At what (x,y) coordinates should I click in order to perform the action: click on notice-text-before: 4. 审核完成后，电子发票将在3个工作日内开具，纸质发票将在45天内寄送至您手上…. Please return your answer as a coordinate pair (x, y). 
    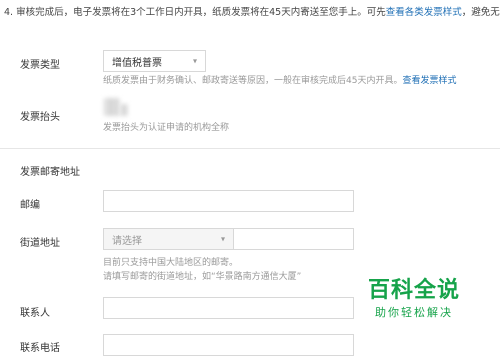
    Looking at the image, I should click on (195, 12).